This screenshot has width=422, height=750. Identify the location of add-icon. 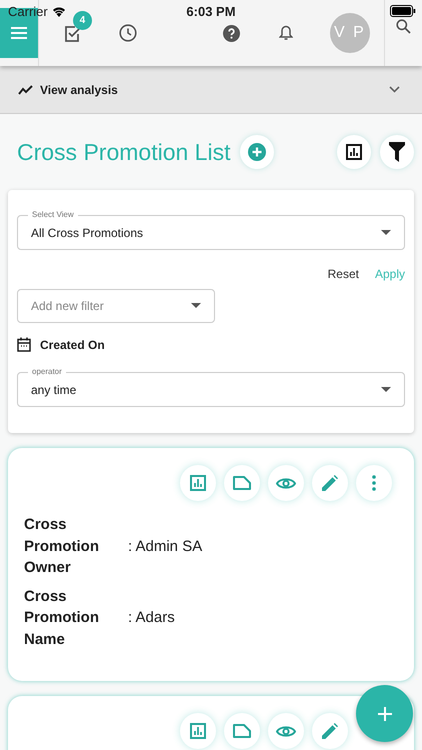
(257, 152).